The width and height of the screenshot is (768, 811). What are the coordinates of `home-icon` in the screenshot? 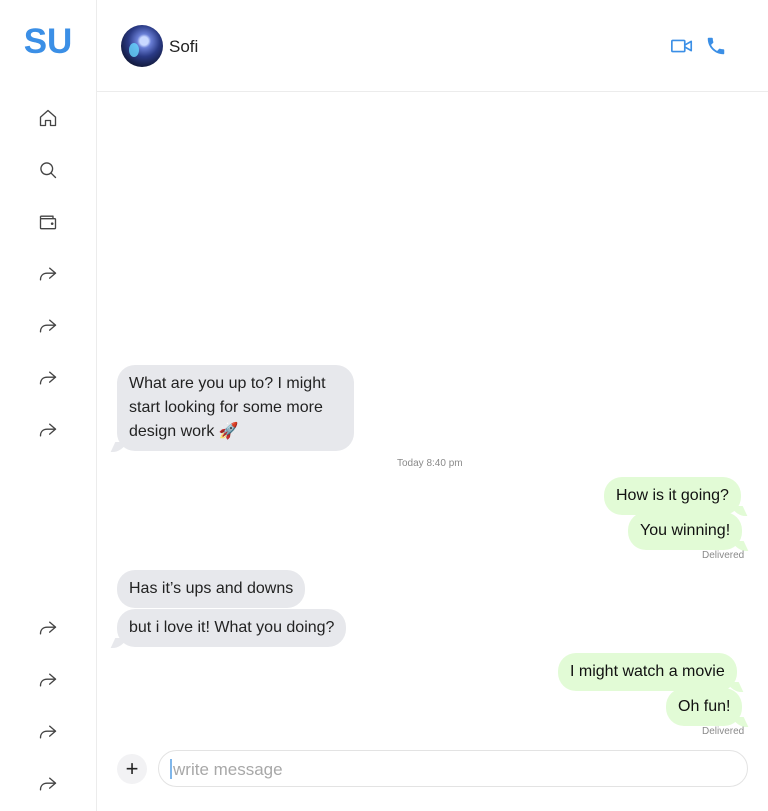 It's located at (48, 118).